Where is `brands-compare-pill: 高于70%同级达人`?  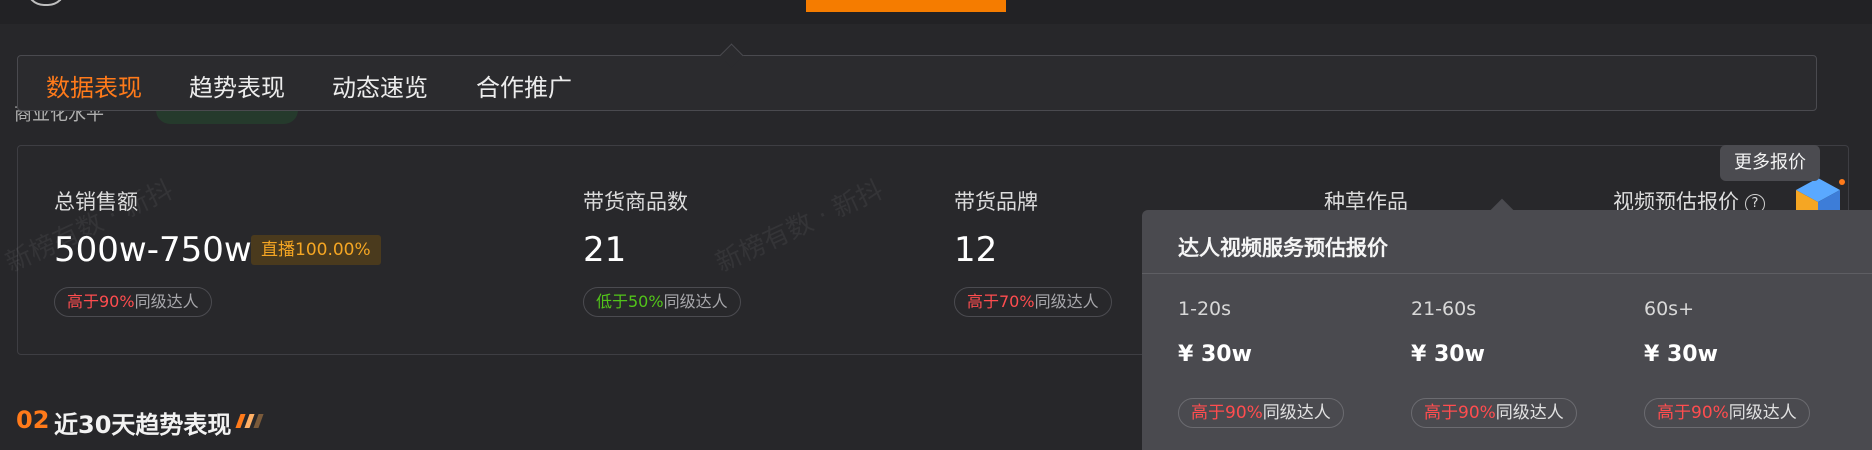 brands-compare-pill: 高于70%同级达人 is located at coordinates (1033, 302).